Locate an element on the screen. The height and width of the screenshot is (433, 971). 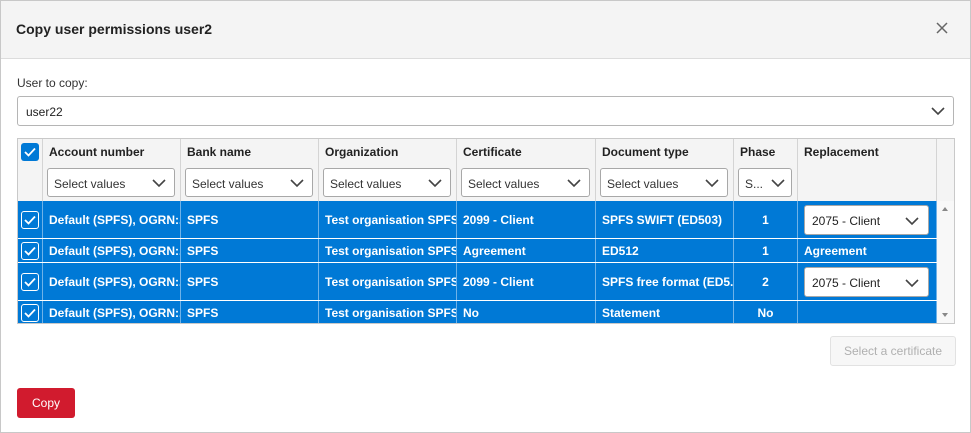
select-all-checkbox is located at coordinates (30, 151).